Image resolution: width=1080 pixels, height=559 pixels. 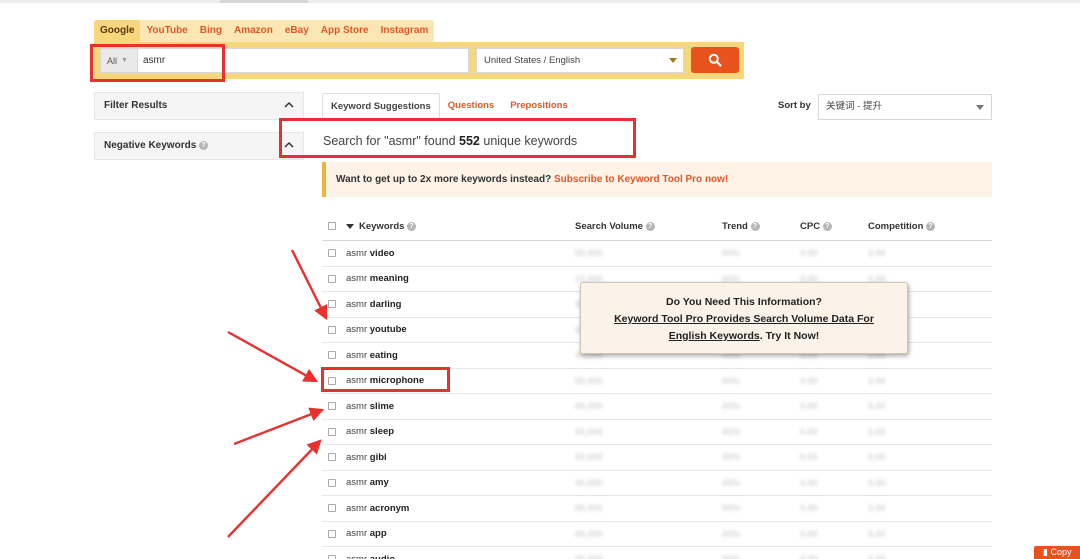 What do you see at coordinates (277, 393) in the screenshot?
I see `annotation-arrows` at bounding box center [277, 393].